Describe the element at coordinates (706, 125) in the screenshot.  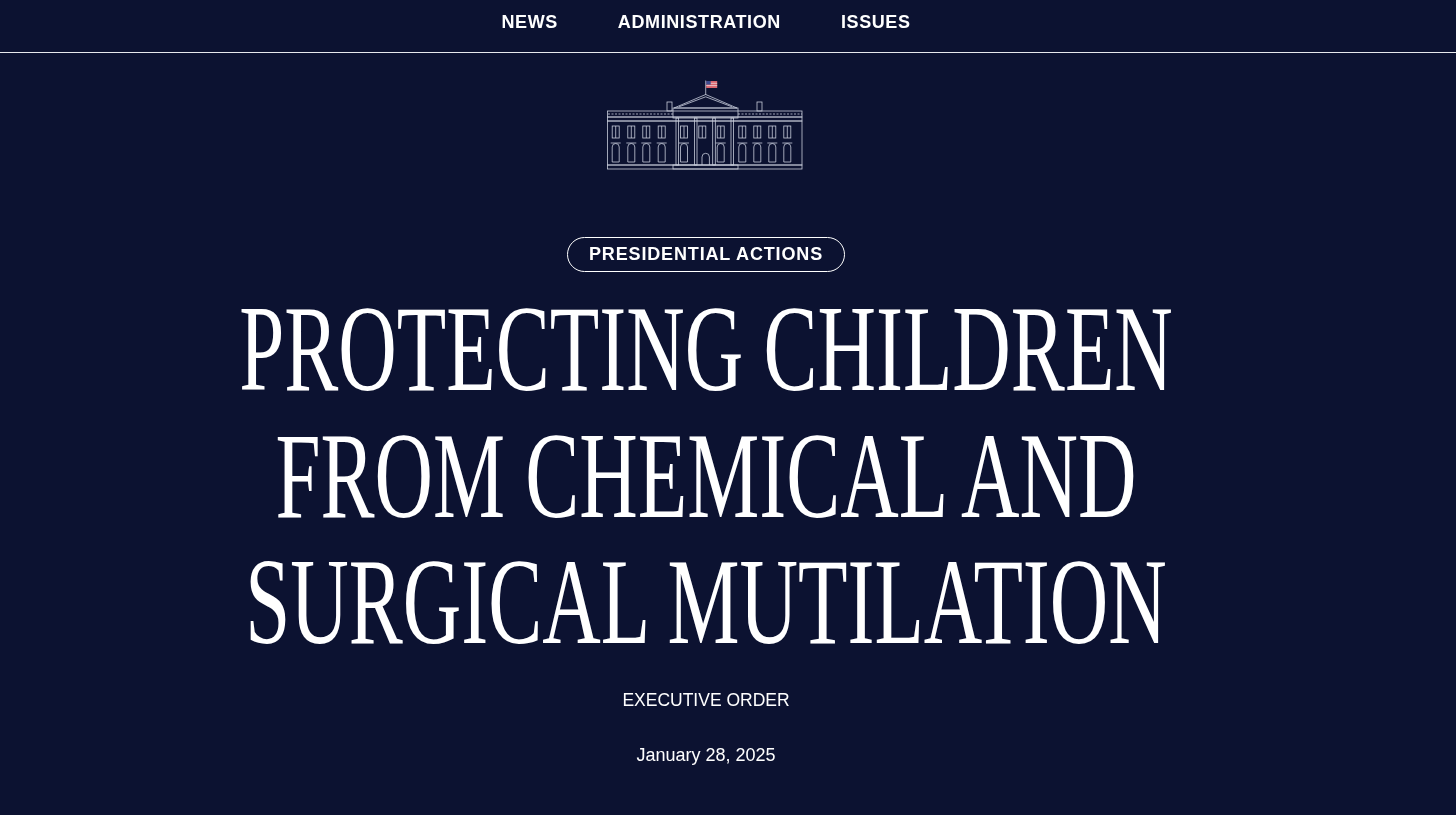
I see `building-logo` at that location.